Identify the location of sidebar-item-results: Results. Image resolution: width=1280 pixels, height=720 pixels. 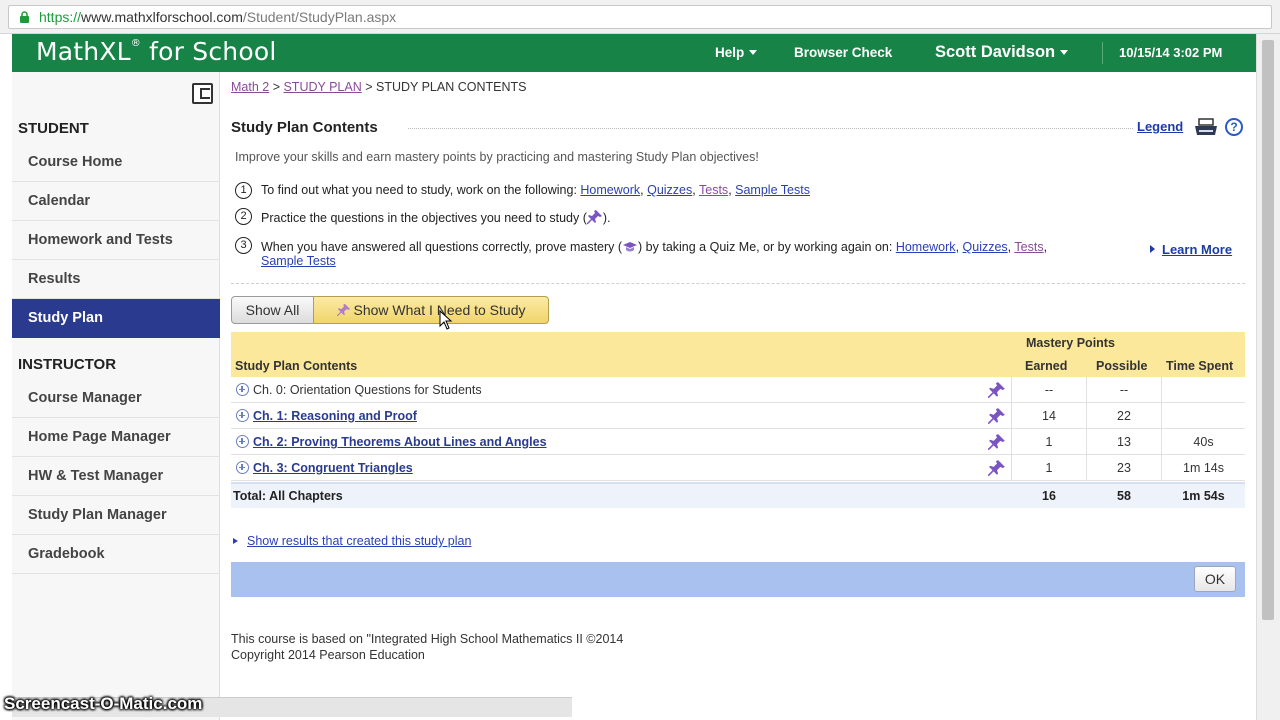
(116, 279).